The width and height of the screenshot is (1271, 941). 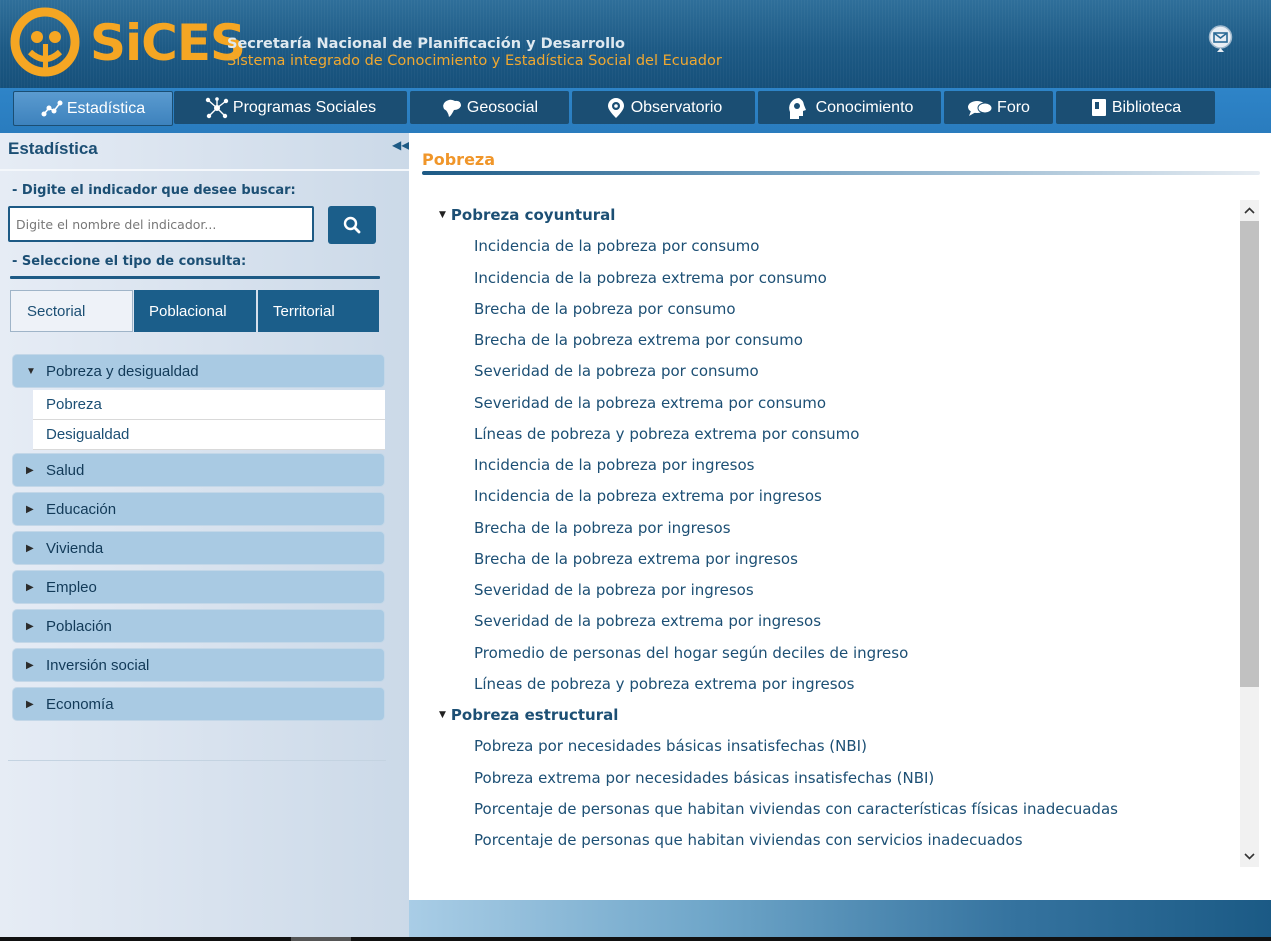 I want to click on indicator-link: Severidad de la pobreza por ingresos, so click(x=614, y=590).